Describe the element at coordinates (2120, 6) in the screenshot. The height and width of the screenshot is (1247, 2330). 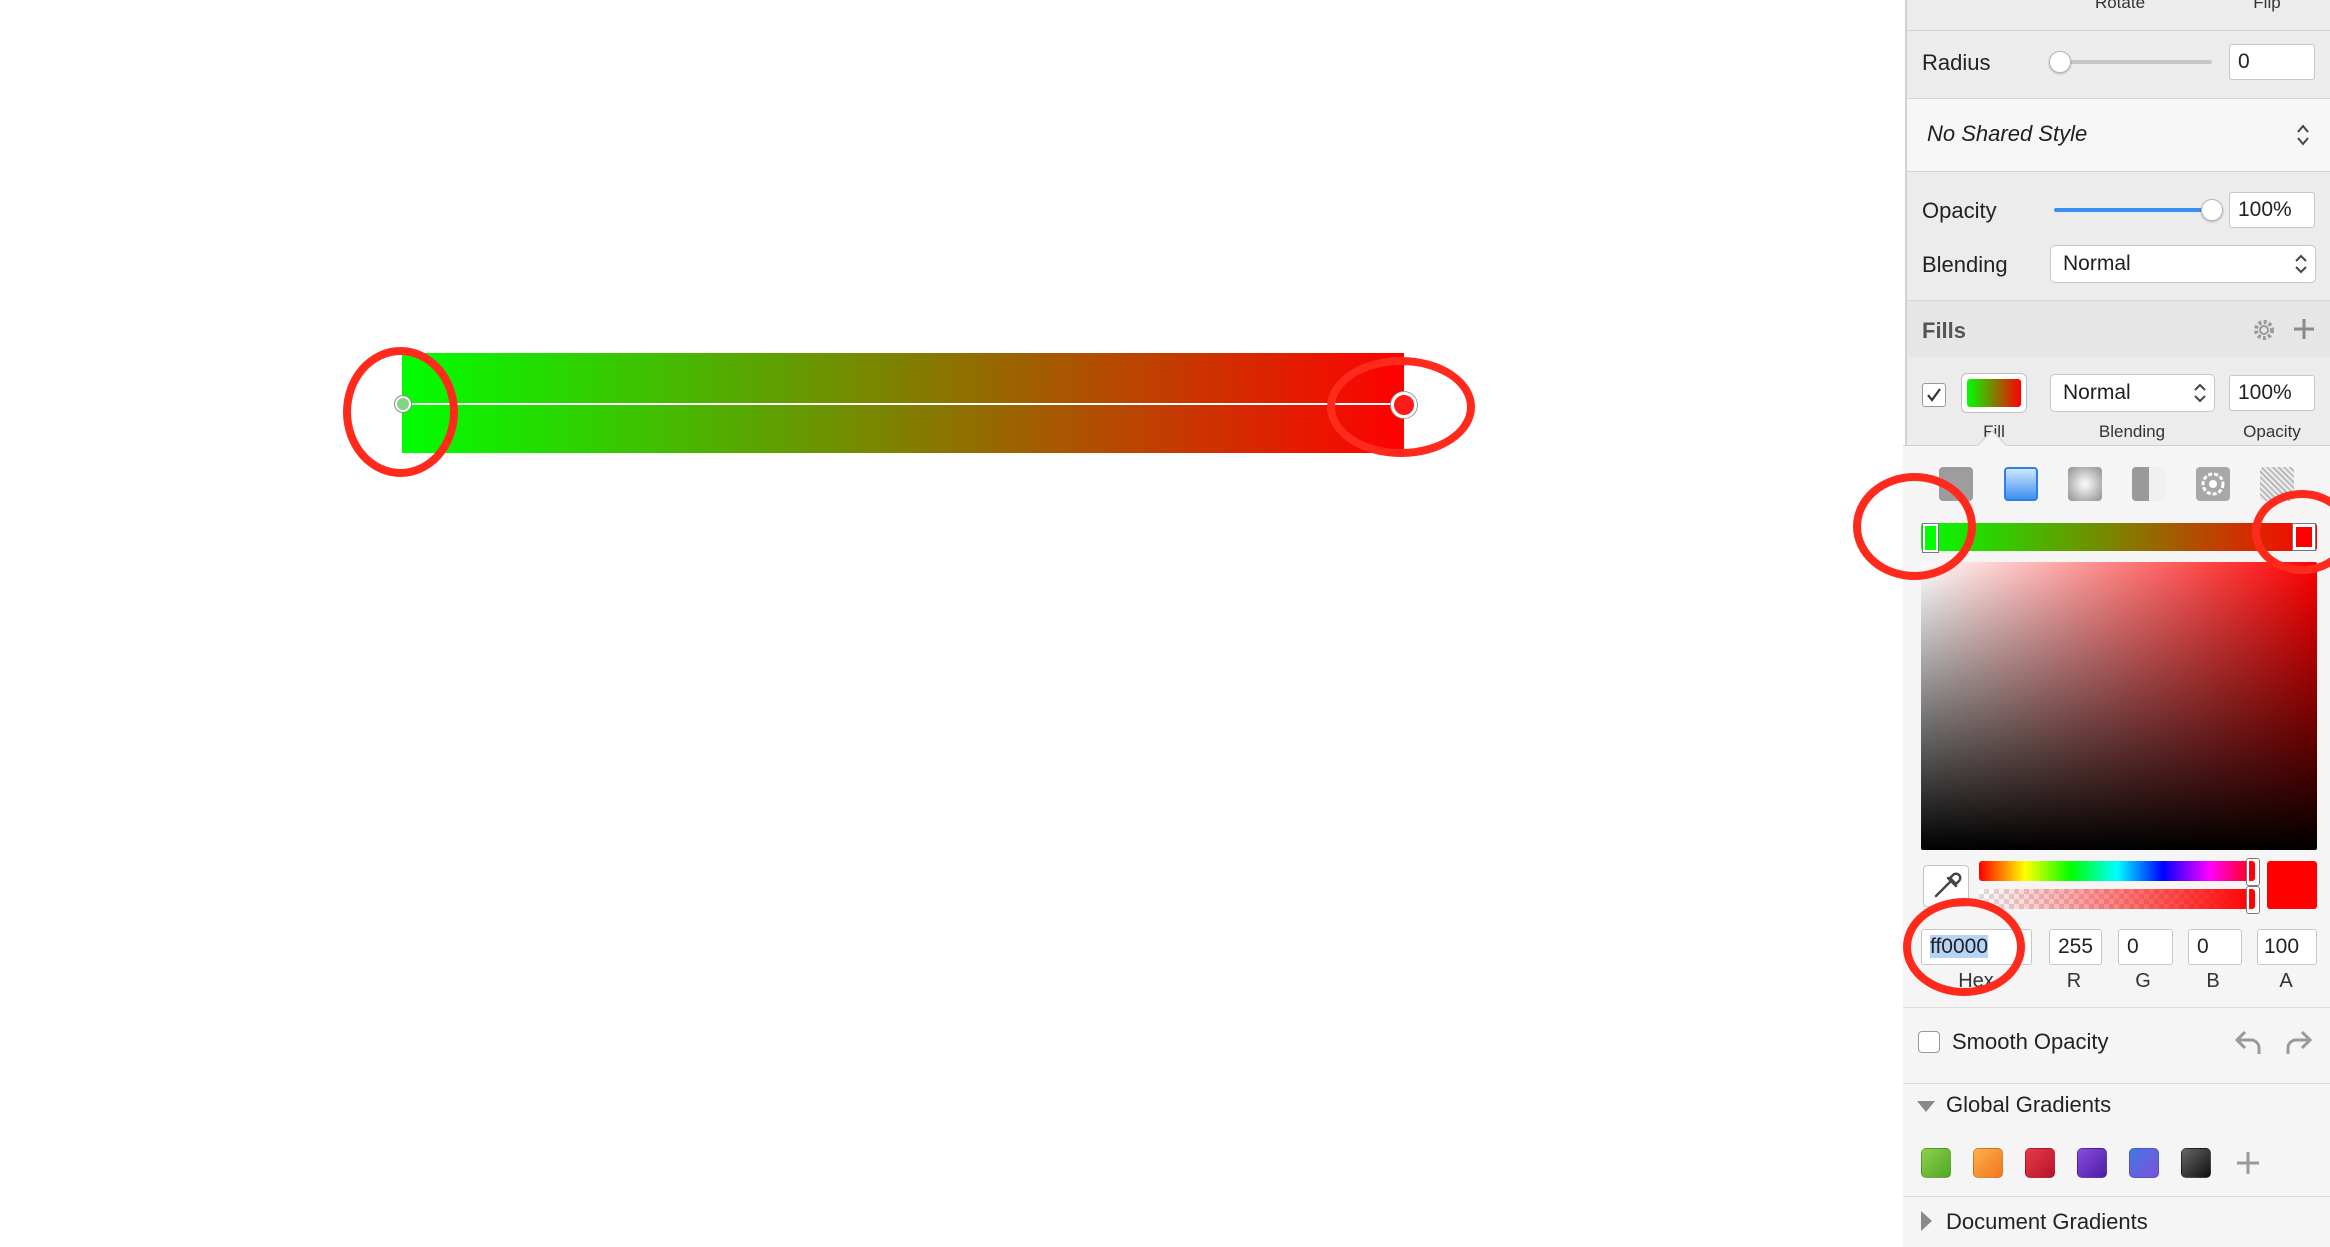
I see `rotate-label: Rotate` at that location.